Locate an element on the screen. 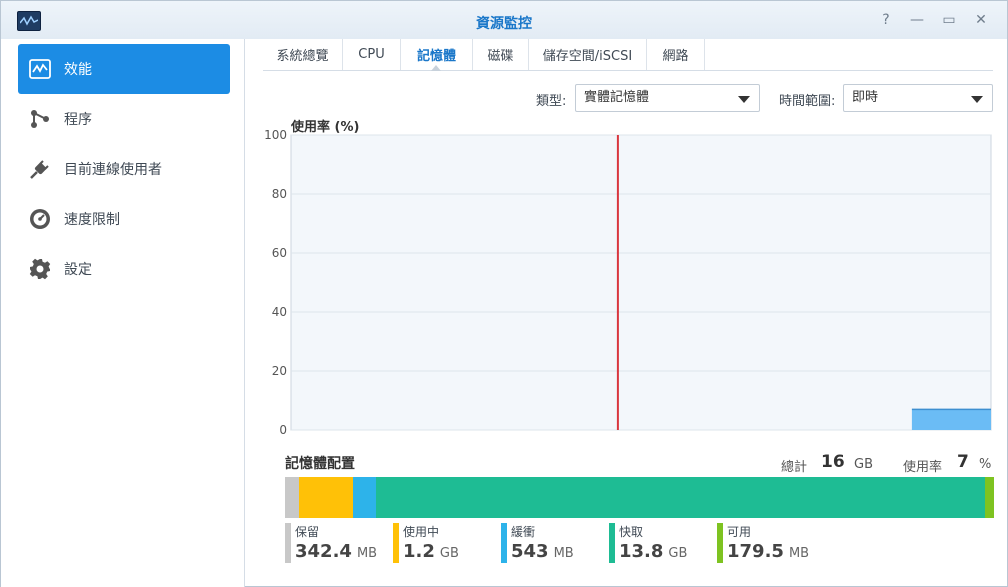 The image size is (1008, 587). legend-value: 13.8 GB is located at coordinates (653, 551).